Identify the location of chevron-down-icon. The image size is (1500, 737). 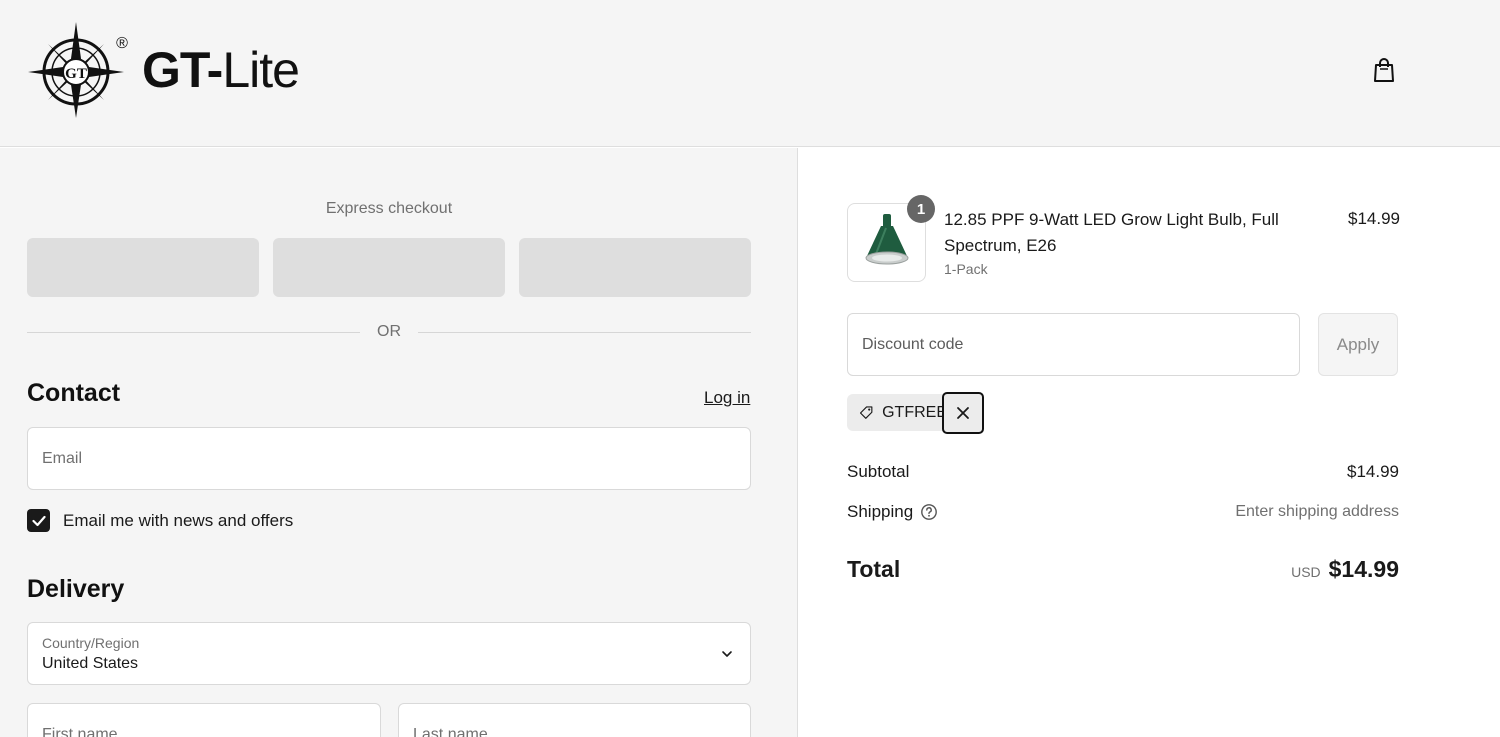
(727, 654).